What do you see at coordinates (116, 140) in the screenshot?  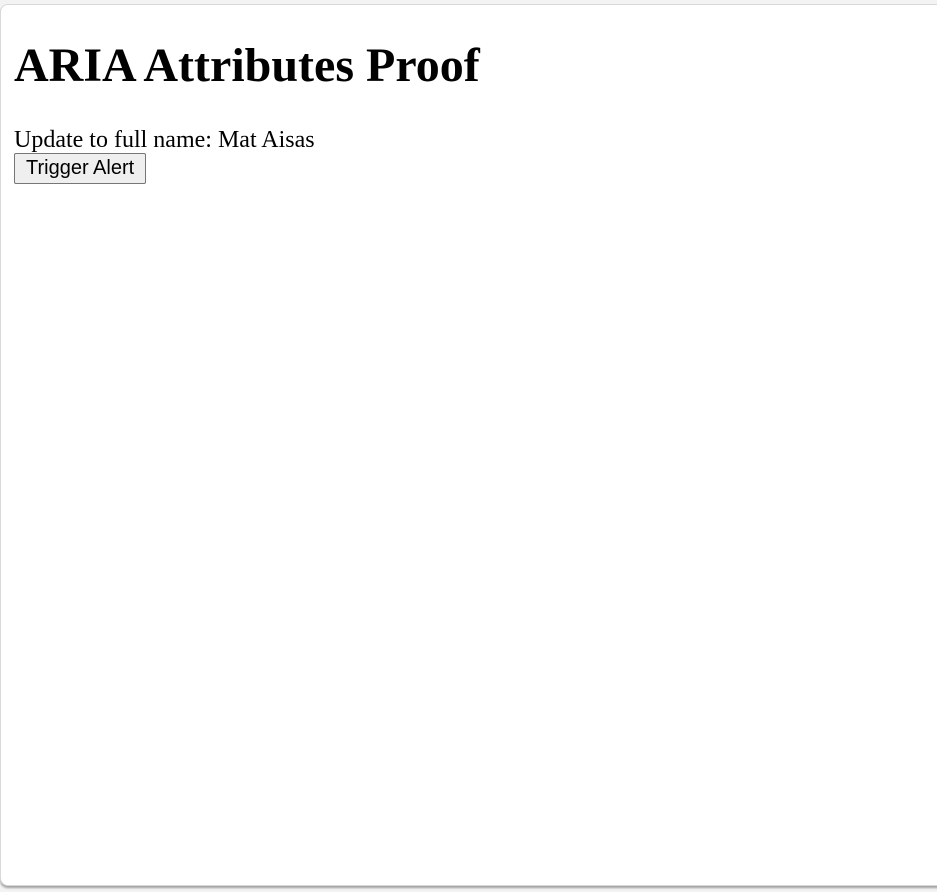 I see `status-prefix: Update to full name:` at bounding box center [116, 140].